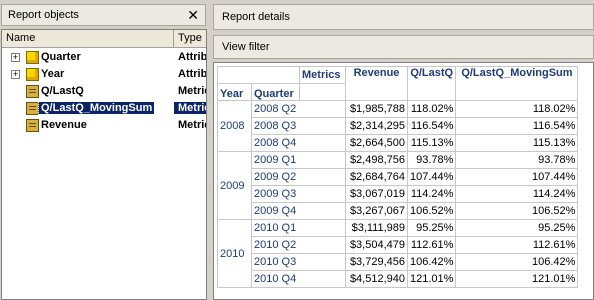 Image resolution: width=594 pixels, height=300 pixels. I want to click on quarter-cell: 2008 Q4, so click(298, 143).